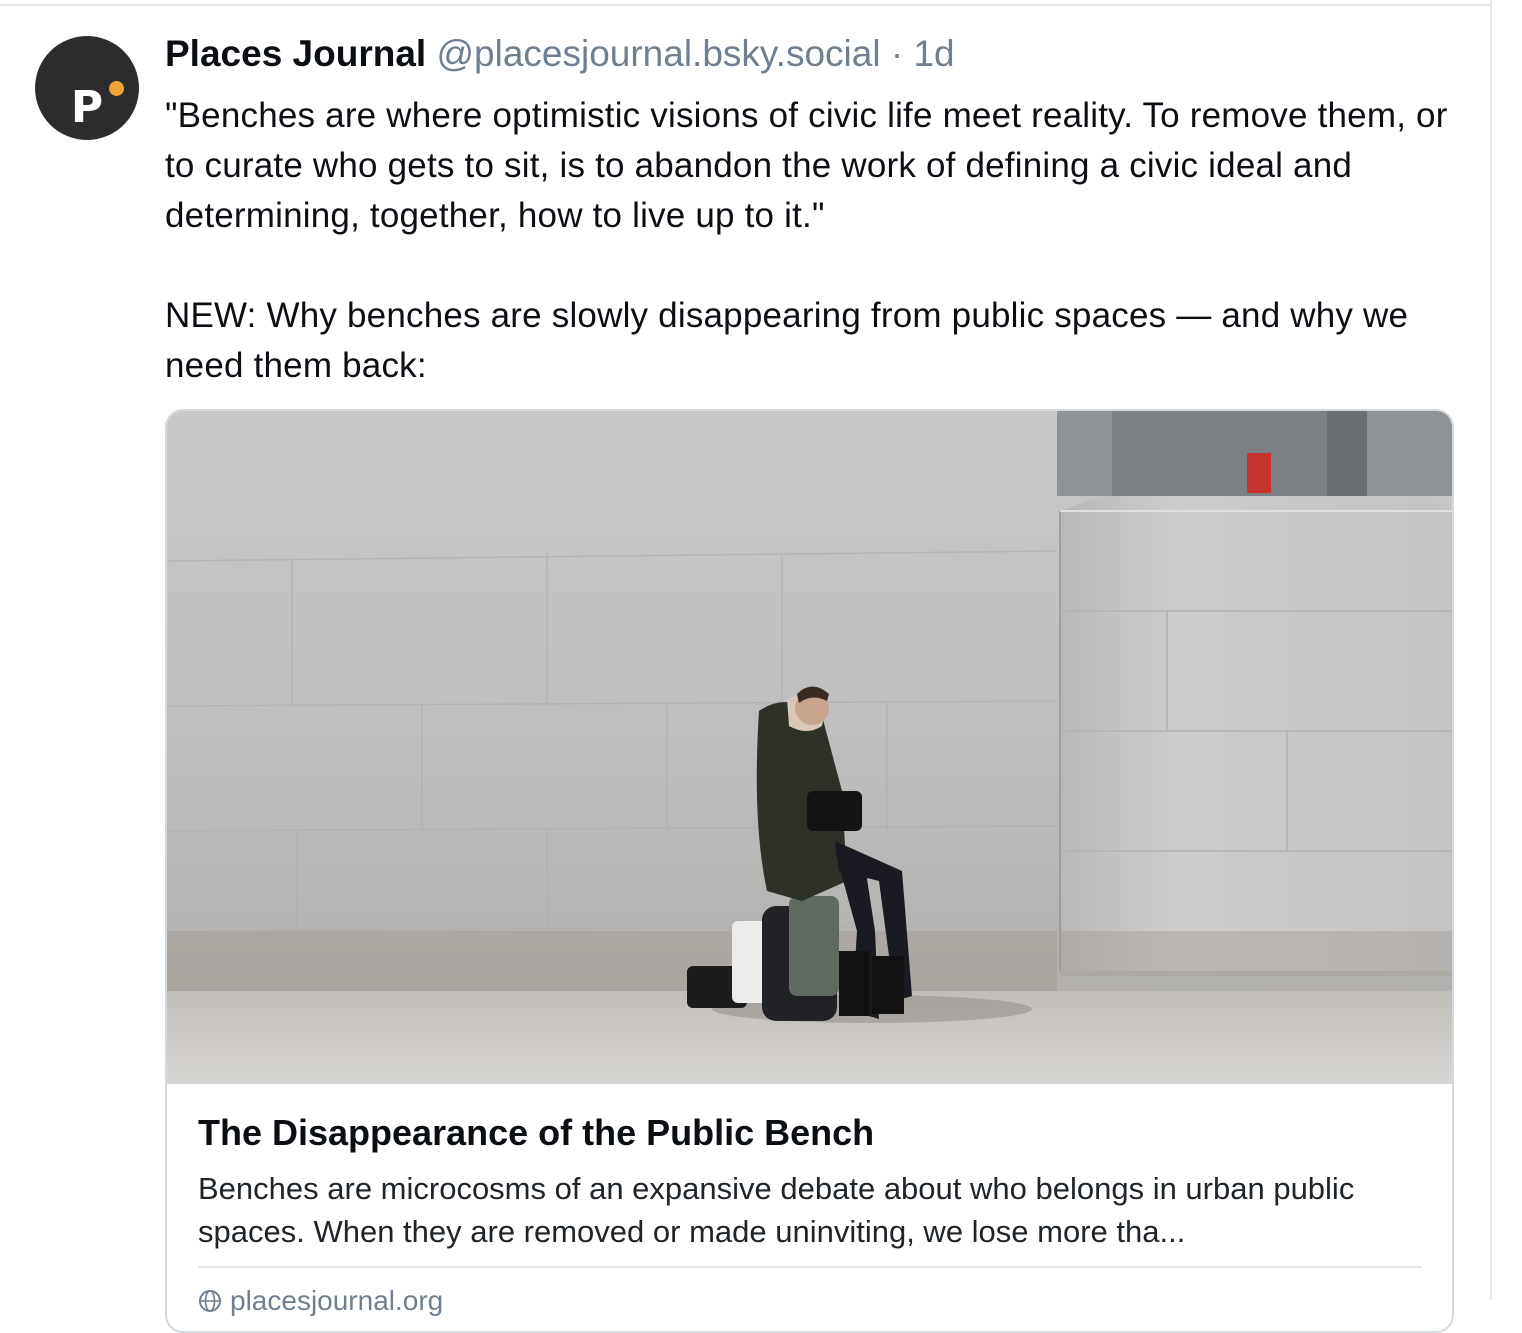 This screenshot has width=1522, height=1333. I want to click on author-avatar: P, so click(87, 88).